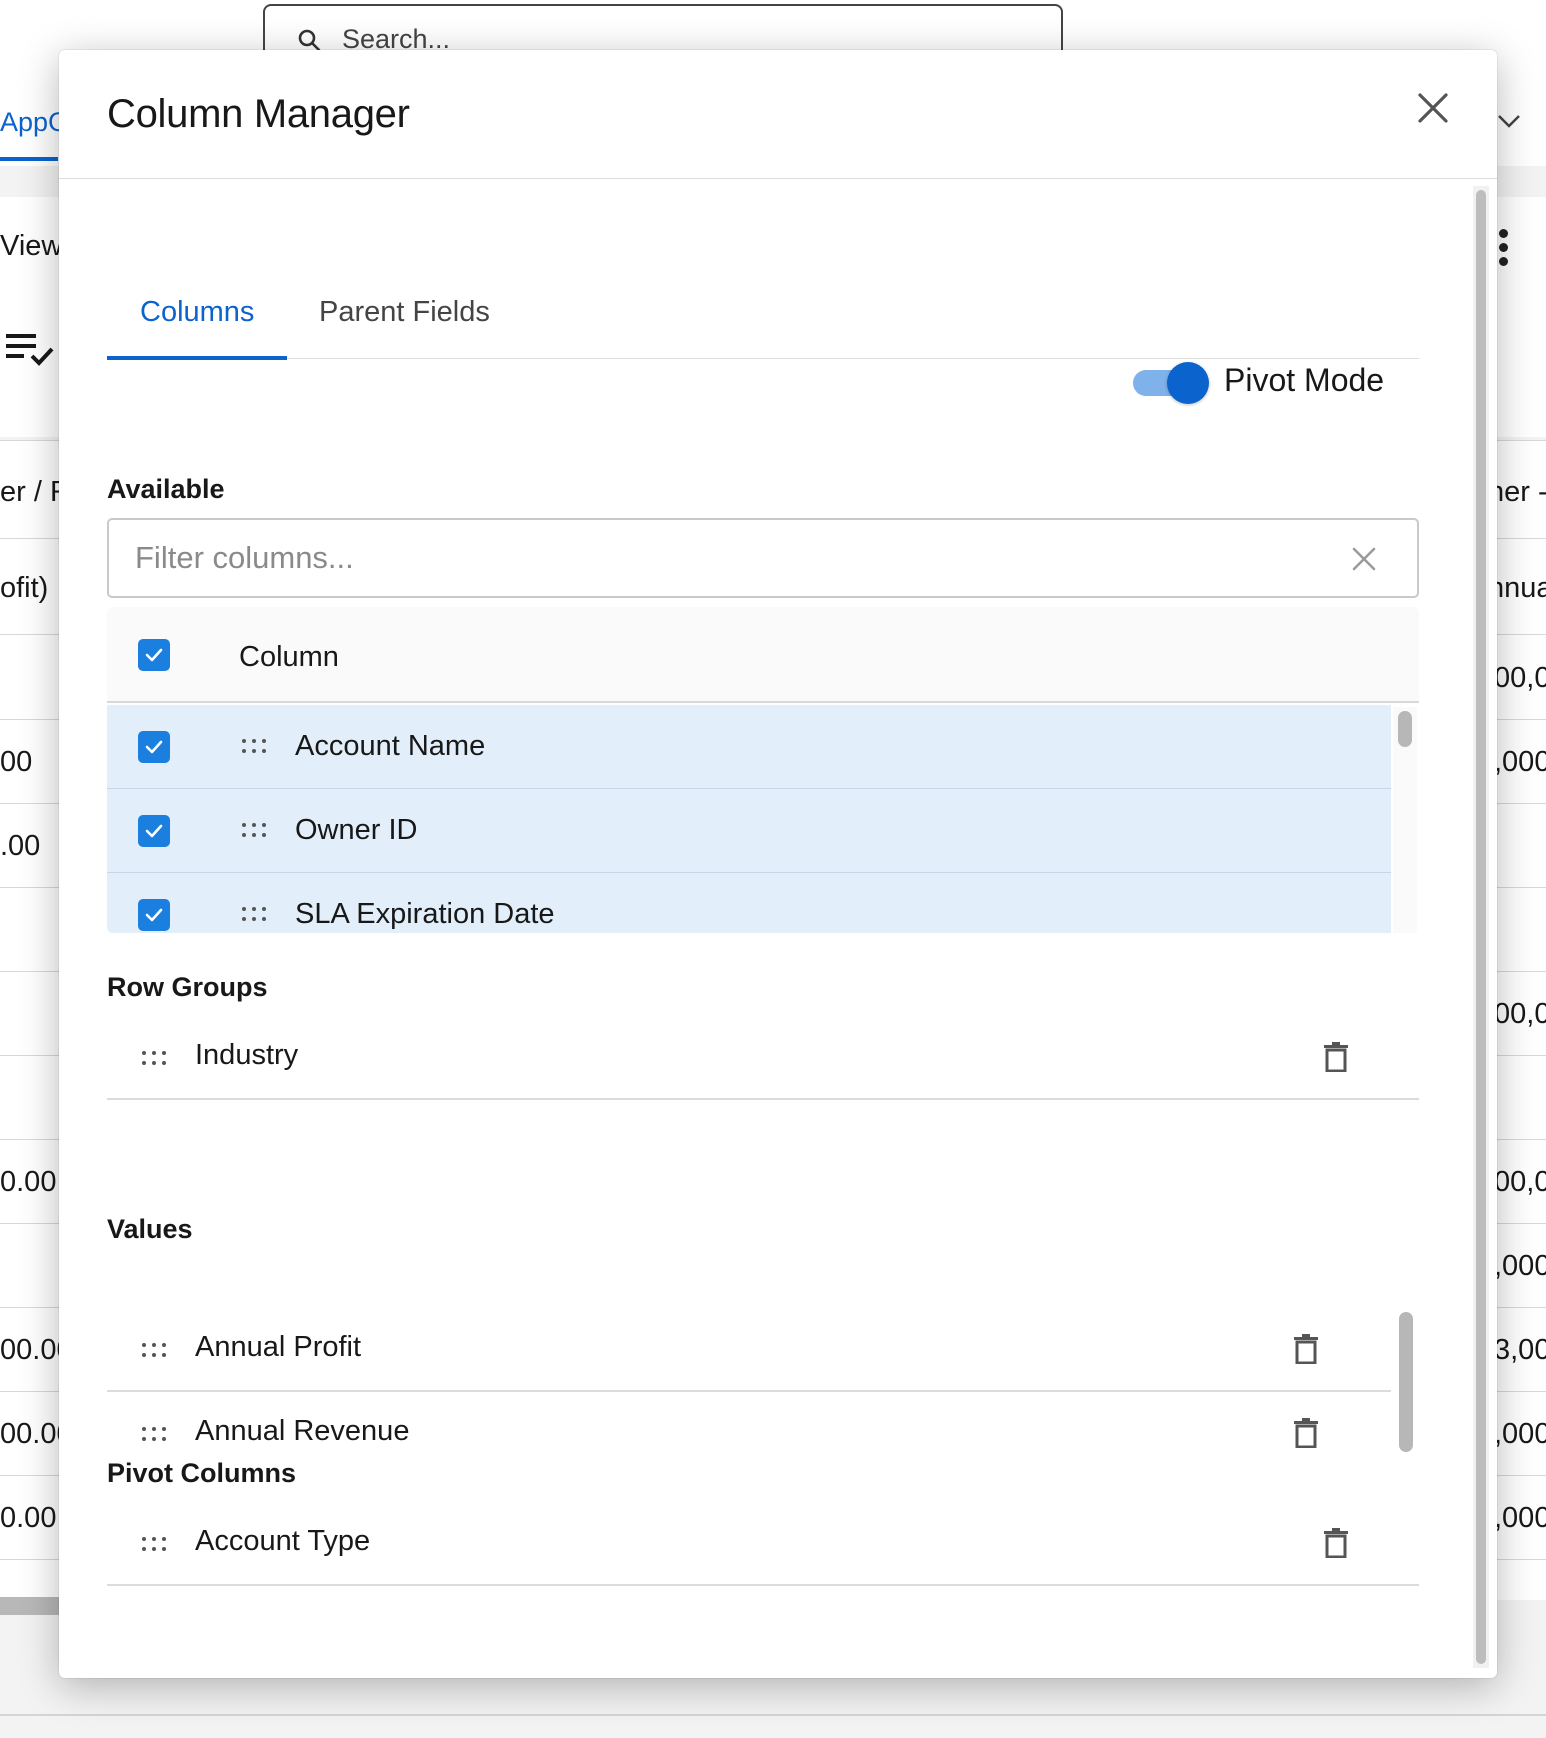 The width and height of the screenshot is (1546, 1738). I want to click on table-scrollbar-thumb, so click(1405, 729).